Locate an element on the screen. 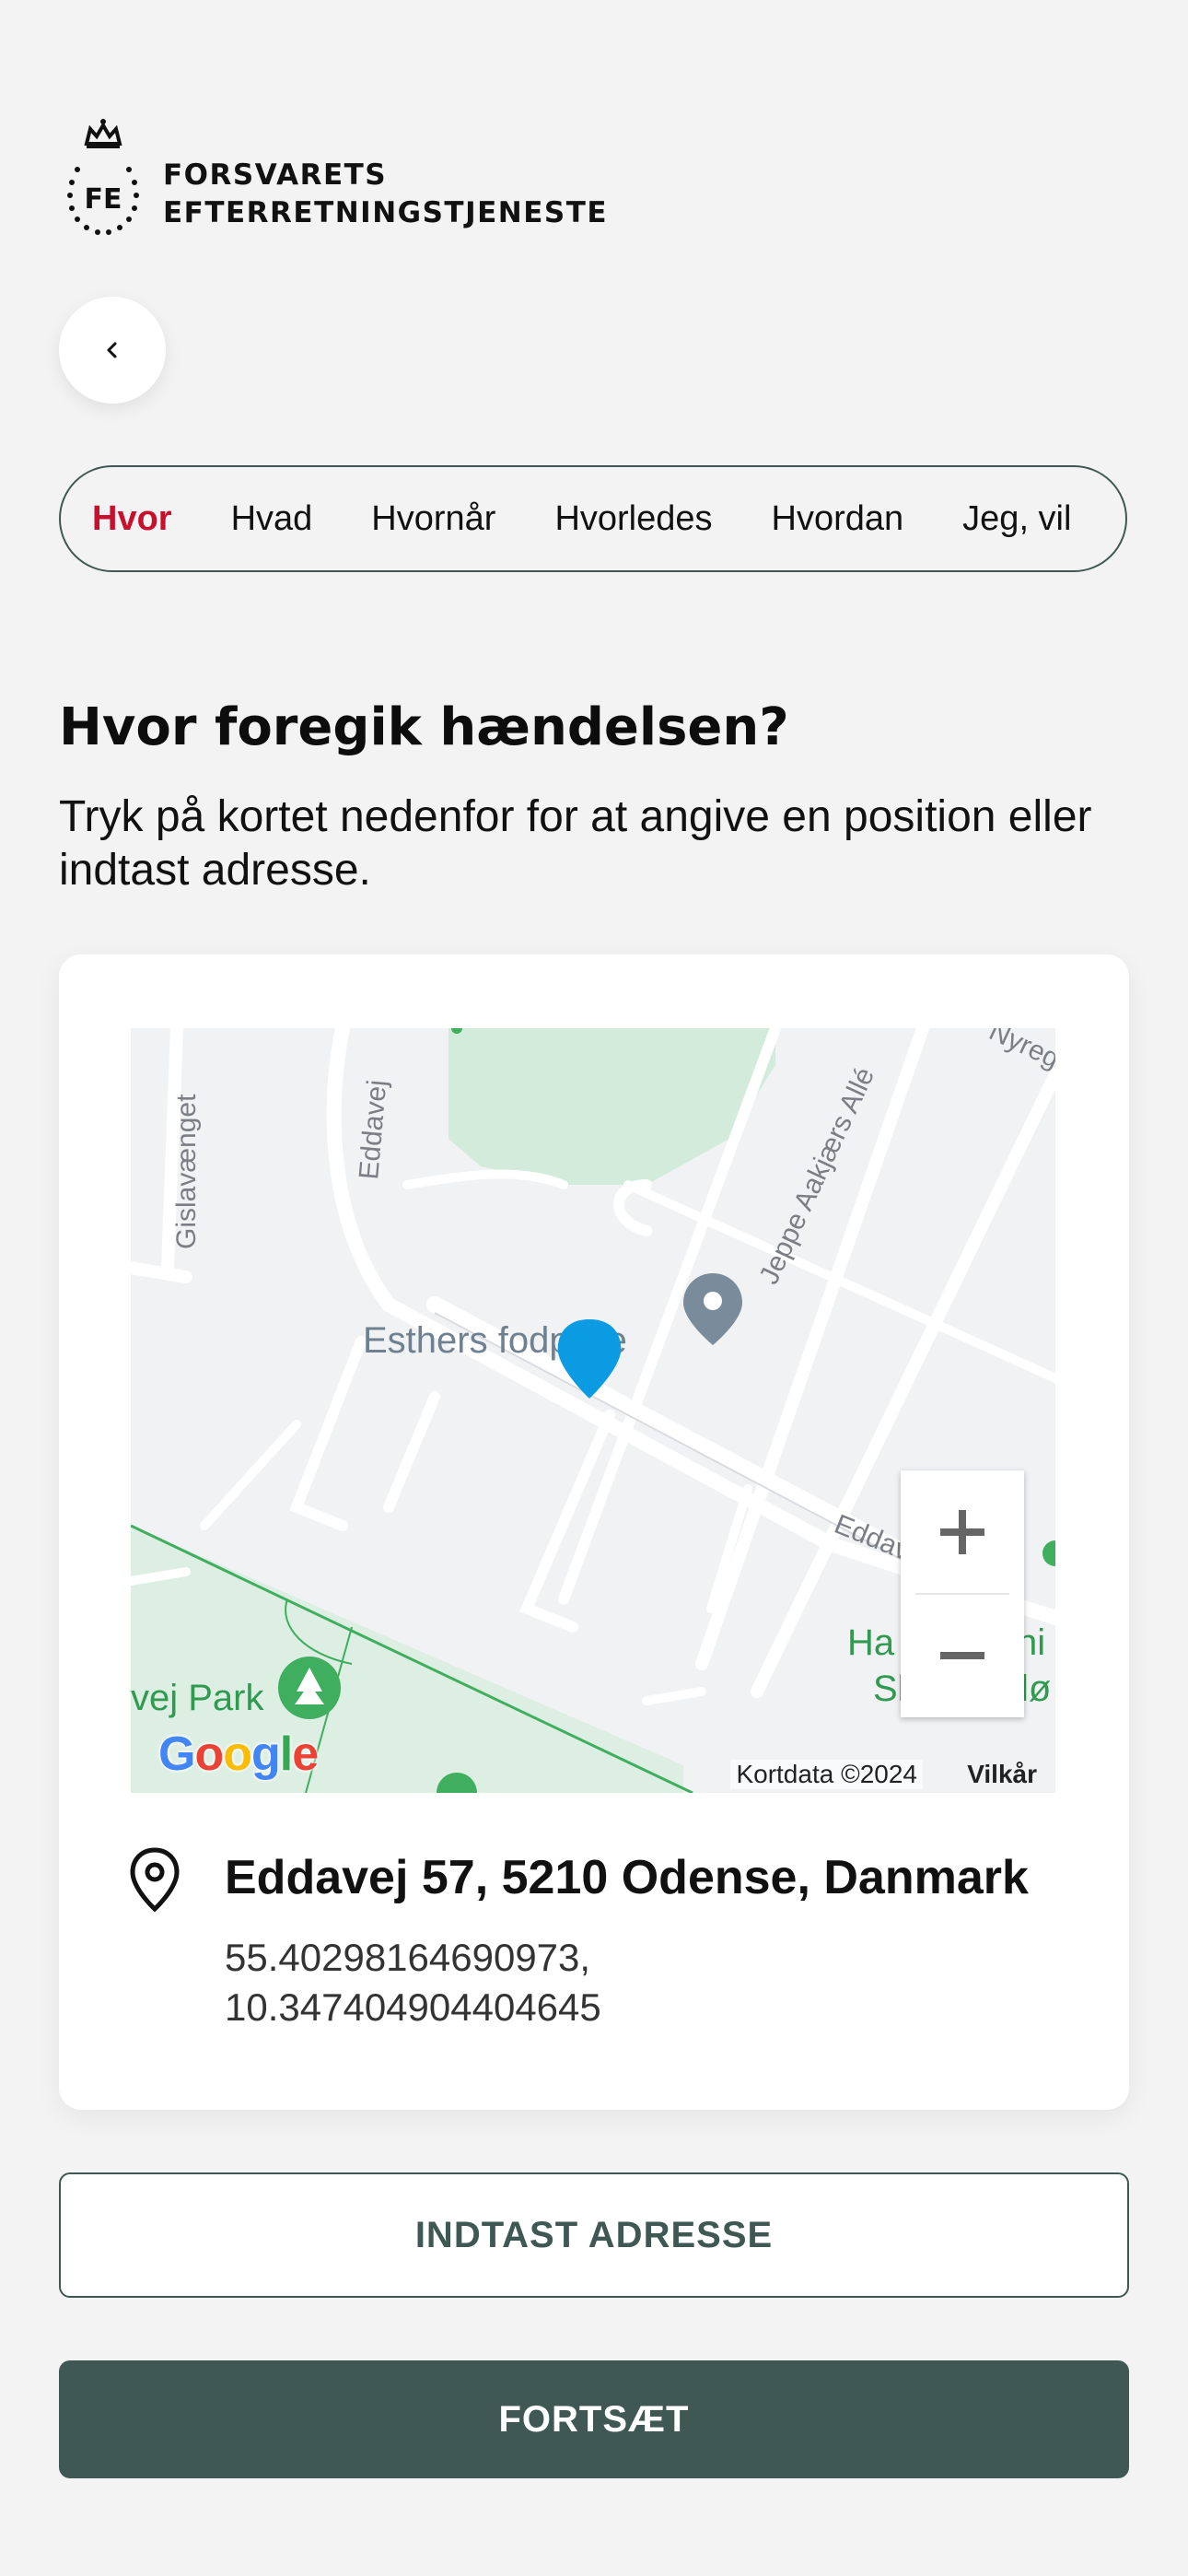  zoom-in-button is located at coordinates (962, 1532).